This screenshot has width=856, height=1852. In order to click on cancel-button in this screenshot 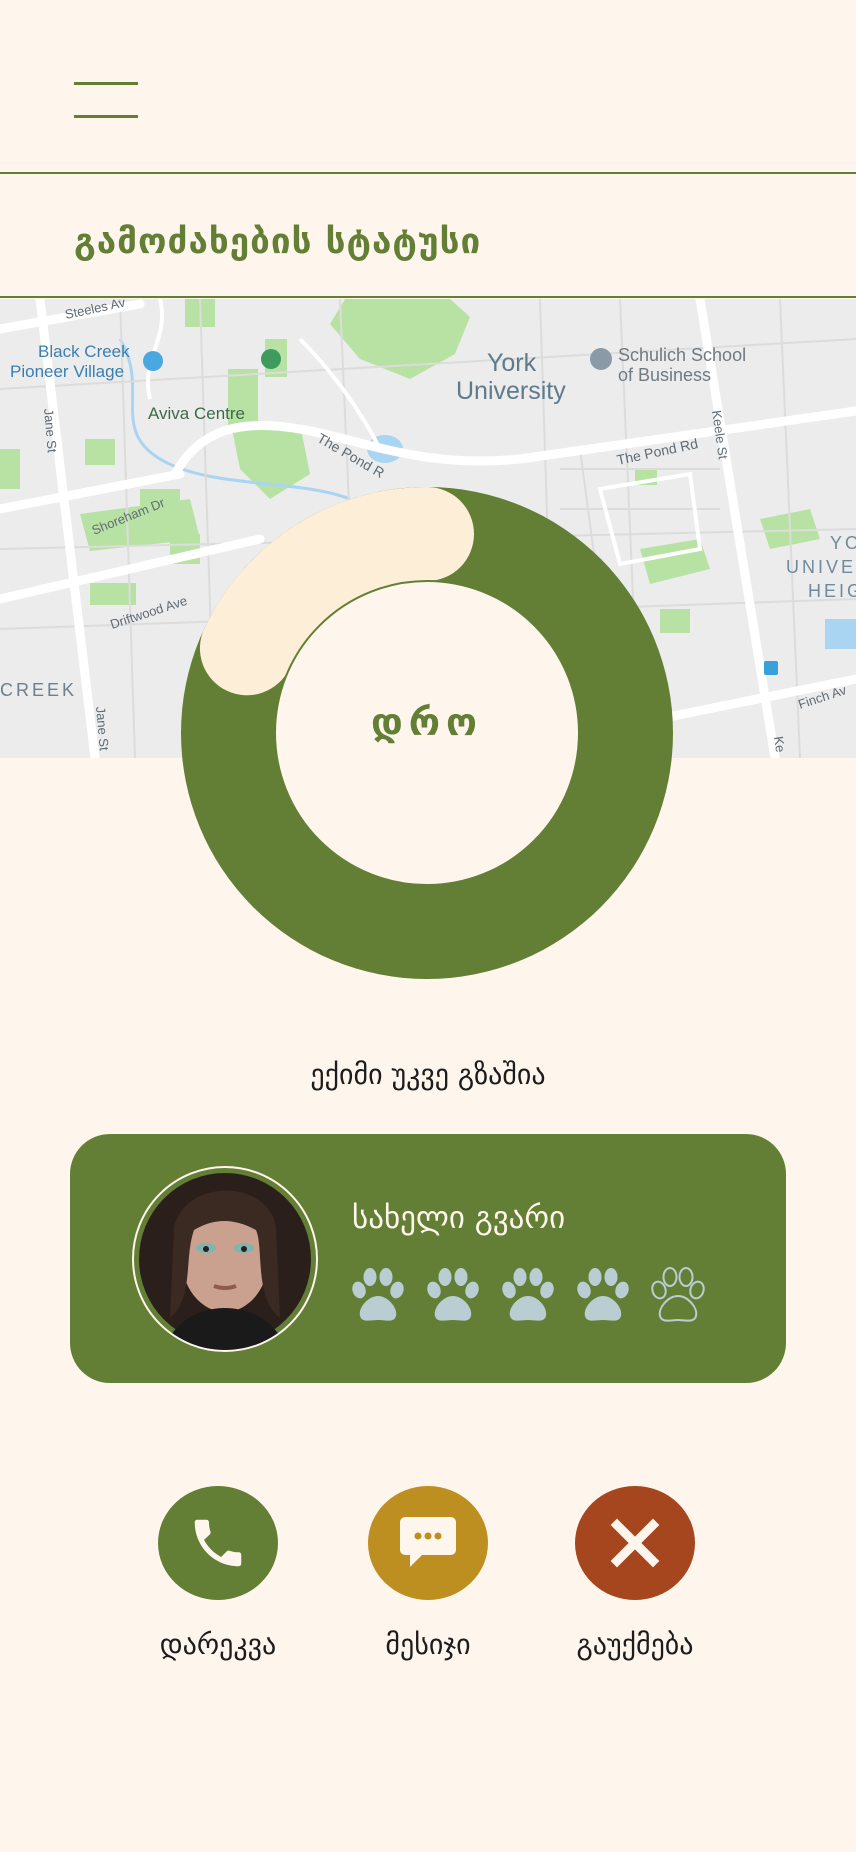, I will do `click(635, 1543)`.